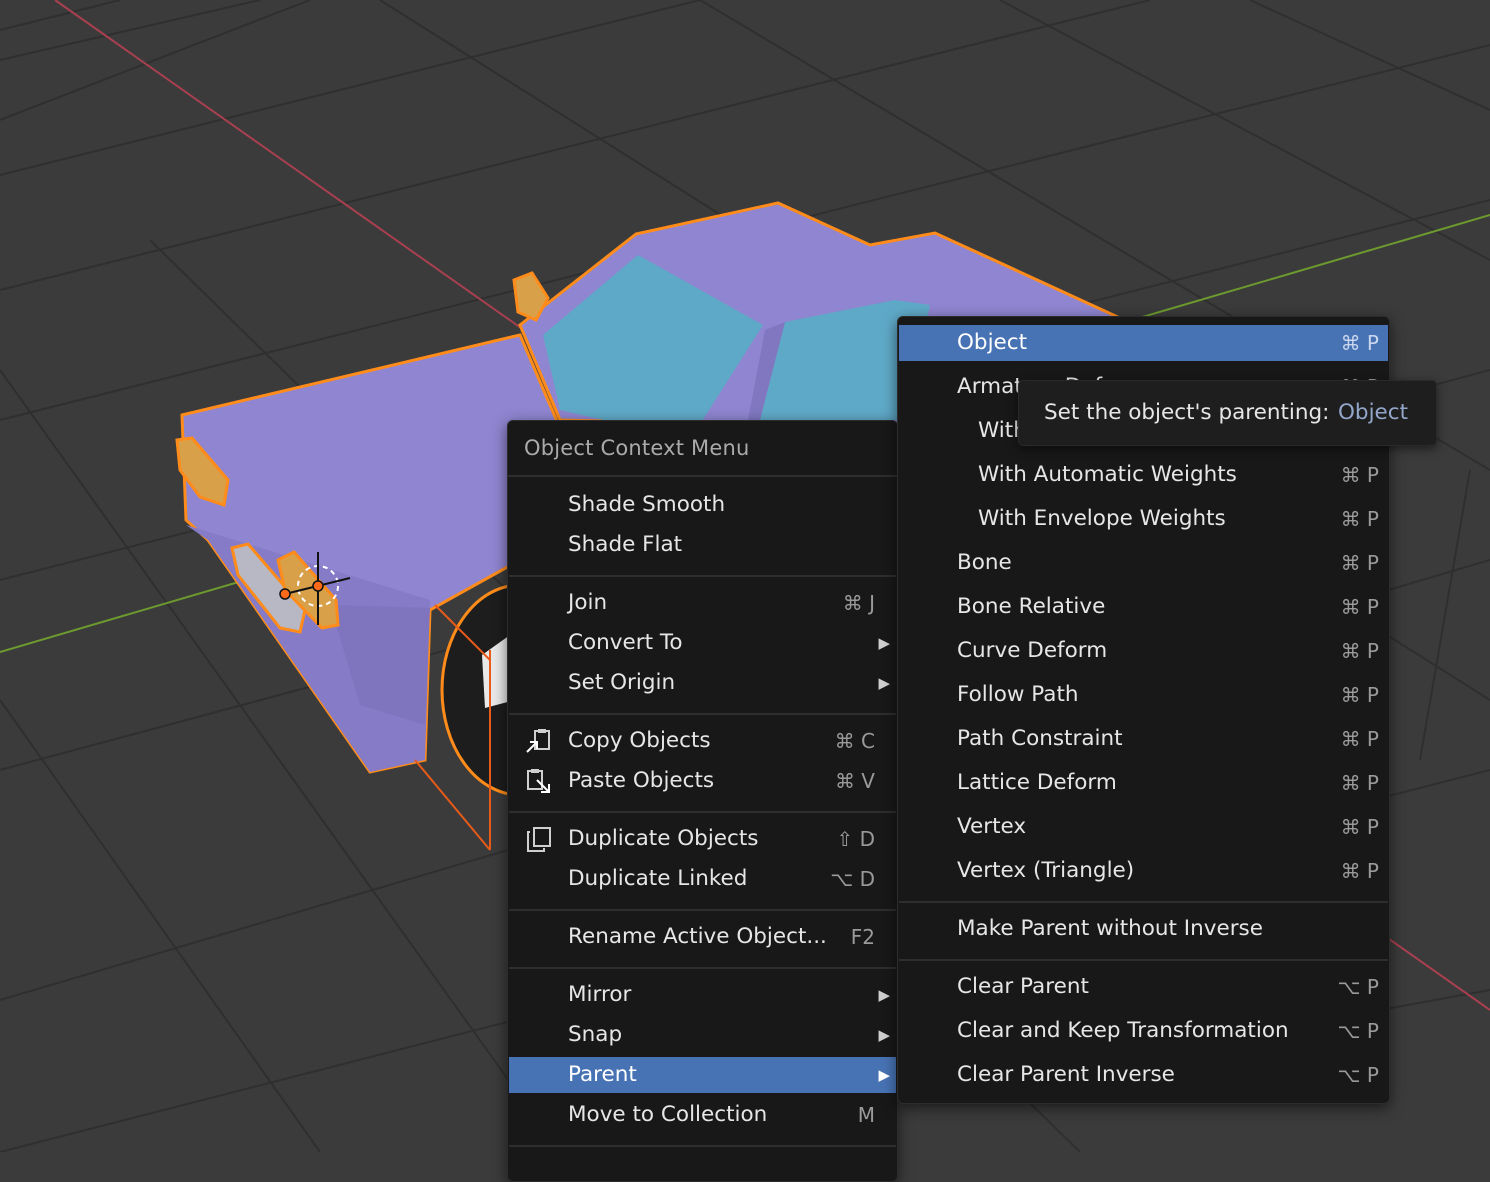 The width and height of the screenshot is (1490, 1182). Describe the element at coordinates (600, 994) in the screenshot. I see `menu-item-label: Mirror` at that location.